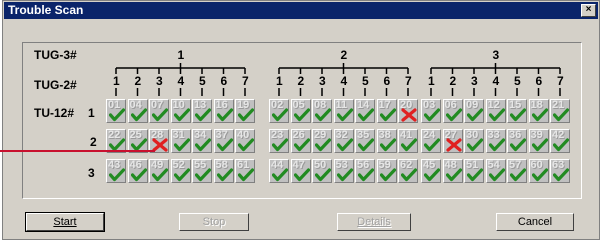 The height and width of the screenshot is (242, 603). What do you see at coordinates (180, 171) in the screenshot?
I see `tu12-cell-52: 52` at bounding box center [180, 171].